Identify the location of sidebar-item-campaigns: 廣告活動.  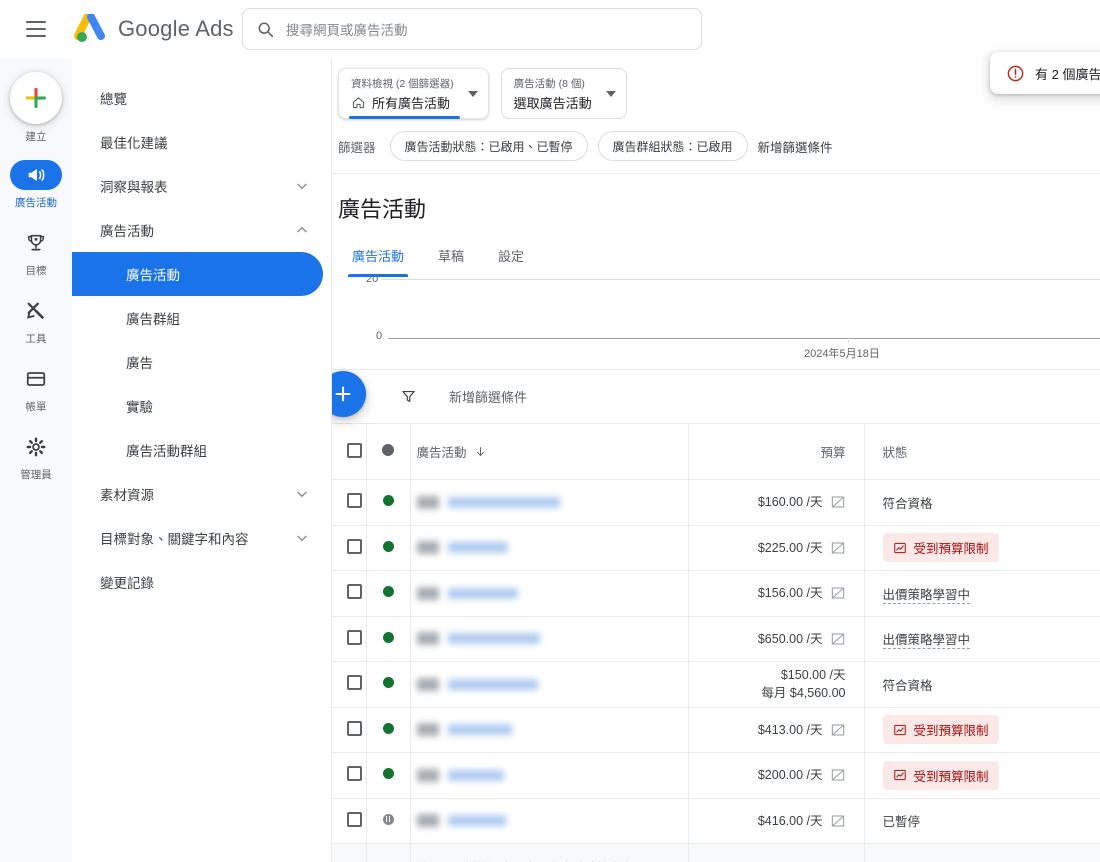
(197, 274).